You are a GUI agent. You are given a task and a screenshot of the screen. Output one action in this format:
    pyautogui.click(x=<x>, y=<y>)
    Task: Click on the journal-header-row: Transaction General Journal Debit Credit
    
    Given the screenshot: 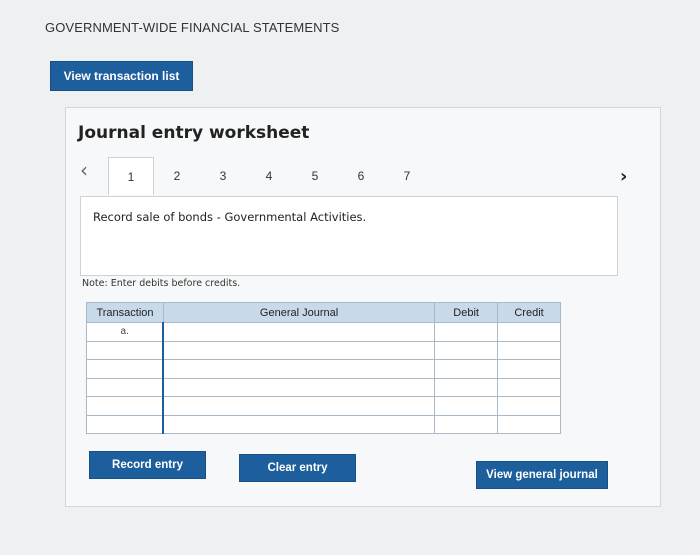 What is the action you would take?
    pyautogui.click(x=323, y=312)
    